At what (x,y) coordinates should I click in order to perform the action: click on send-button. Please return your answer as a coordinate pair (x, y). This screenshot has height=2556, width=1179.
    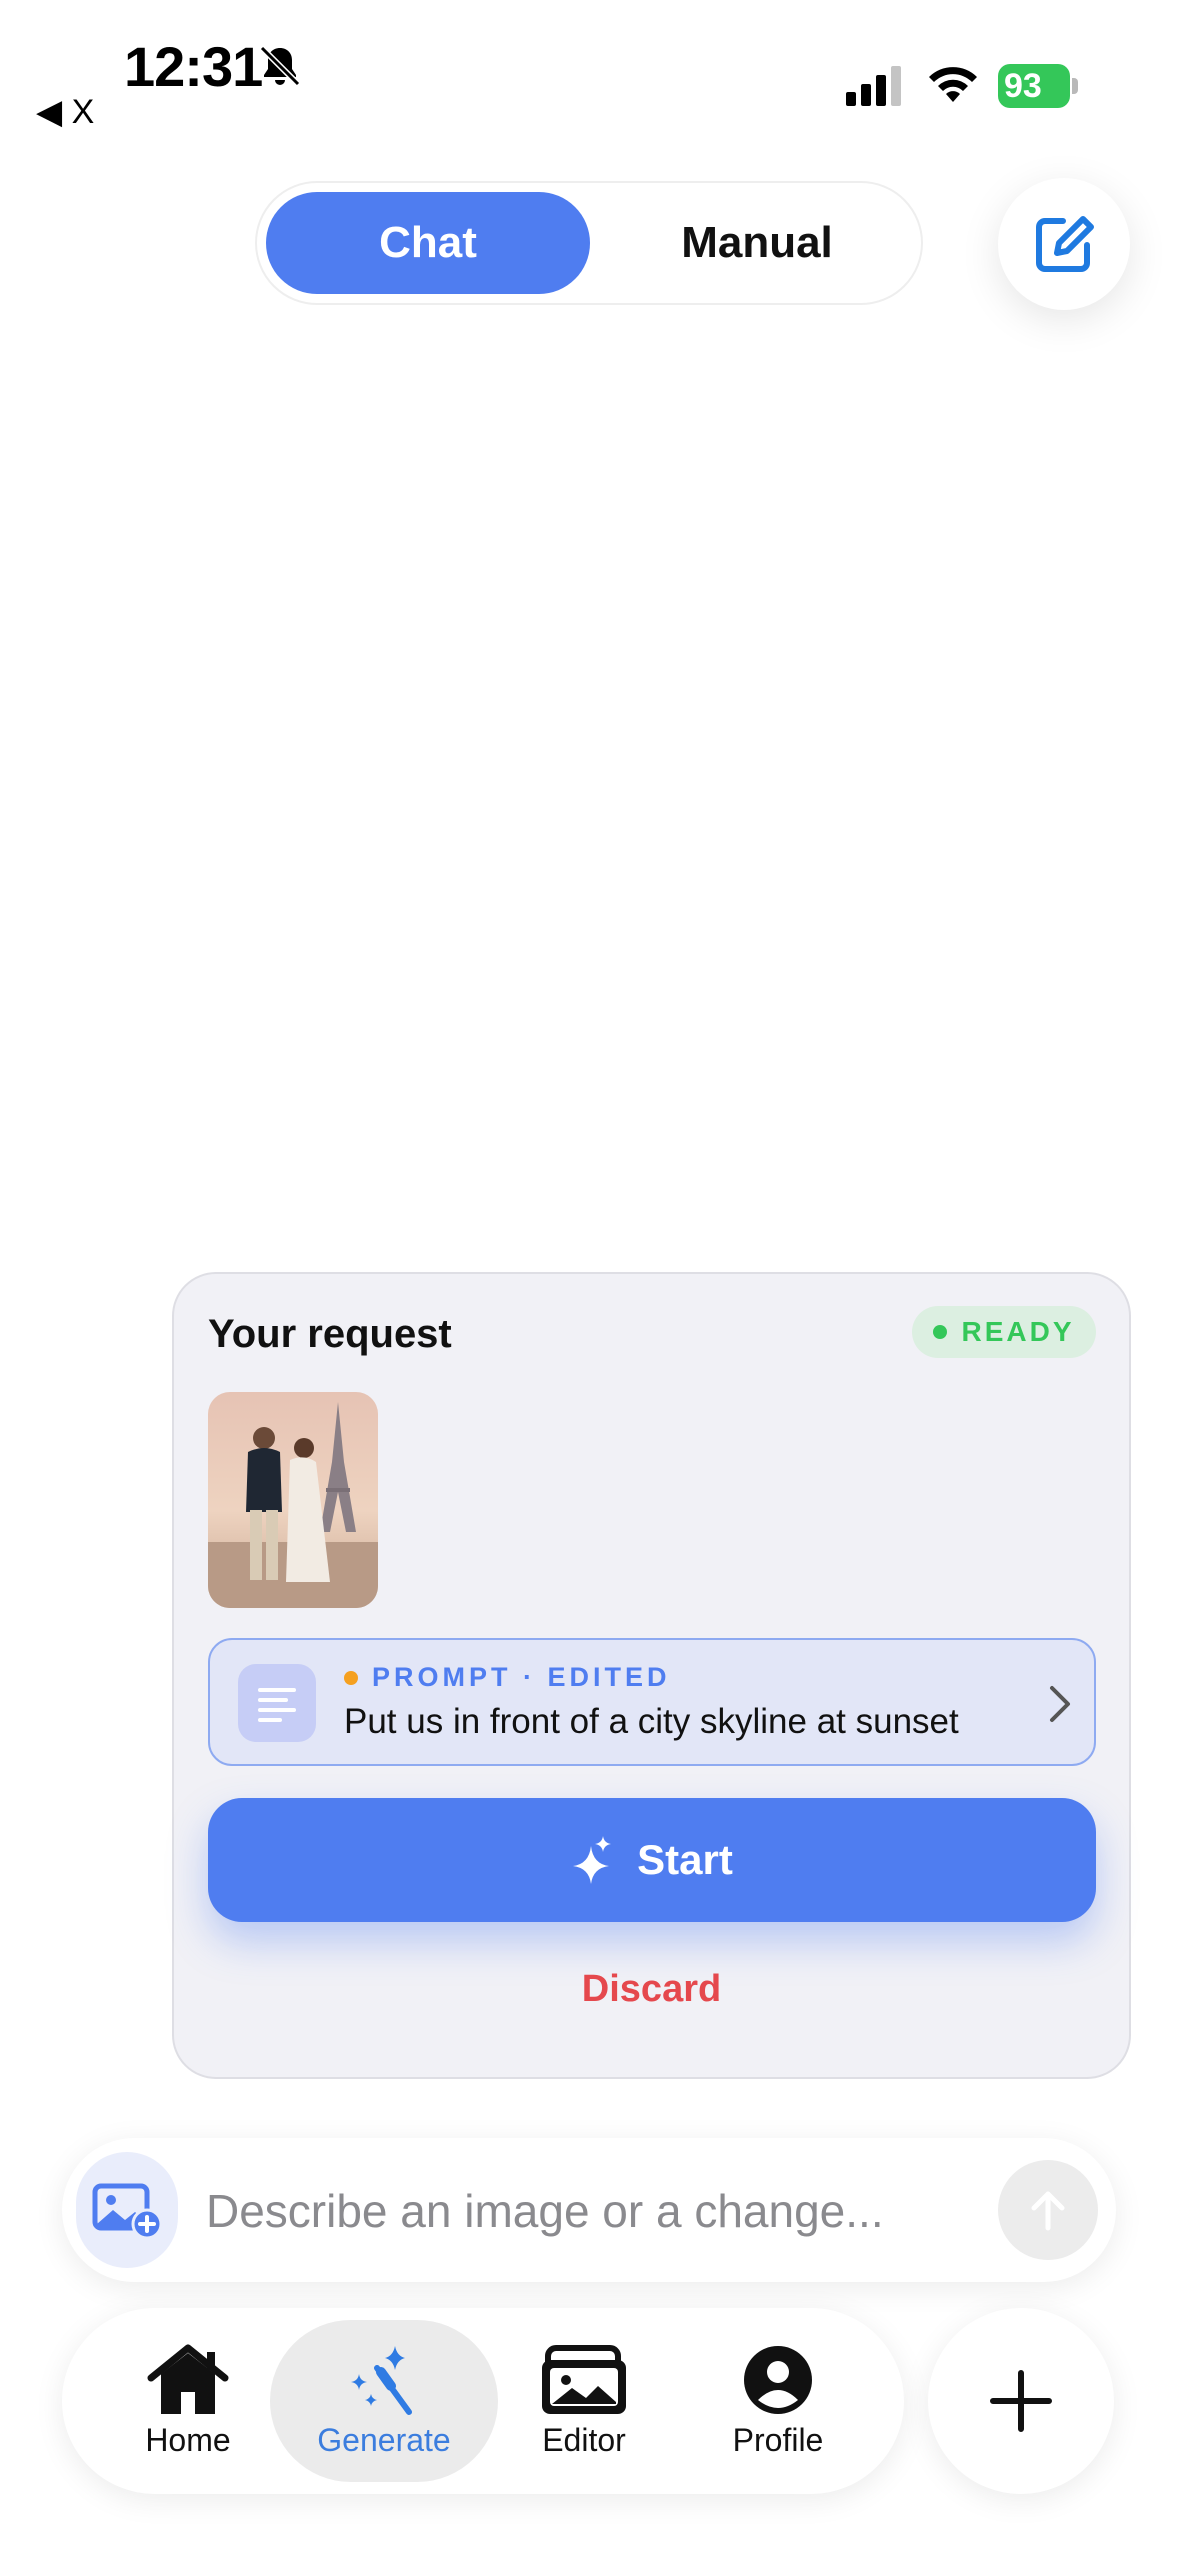
    Looking at the image, I should click on (1048, 2210).